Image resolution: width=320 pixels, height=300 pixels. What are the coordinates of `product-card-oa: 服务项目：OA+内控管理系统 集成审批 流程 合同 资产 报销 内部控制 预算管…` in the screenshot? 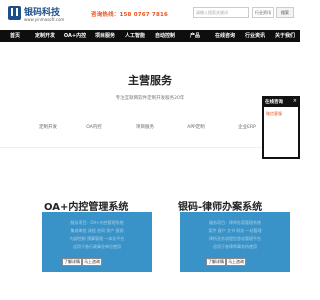 It's located at (97, 242).